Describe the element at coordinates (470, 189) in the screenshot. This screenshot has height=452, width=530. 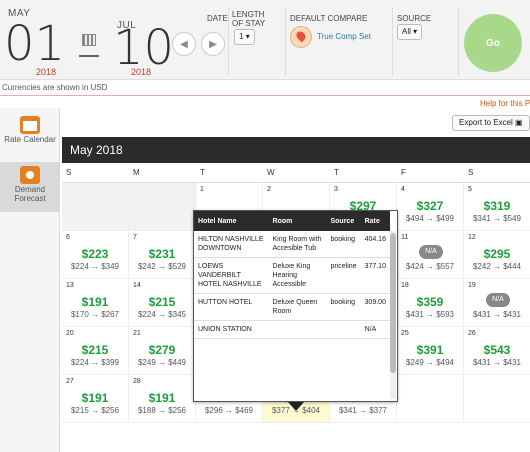
I see `day-number: 5` at that location.